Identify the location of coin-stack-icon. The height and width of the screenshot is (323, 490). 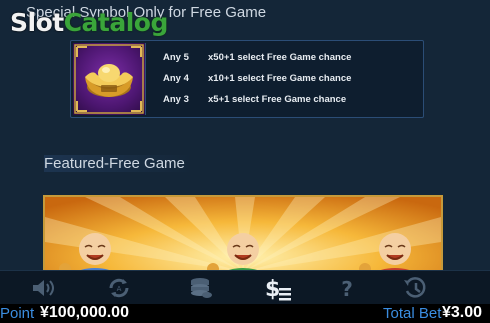
(201, 288).